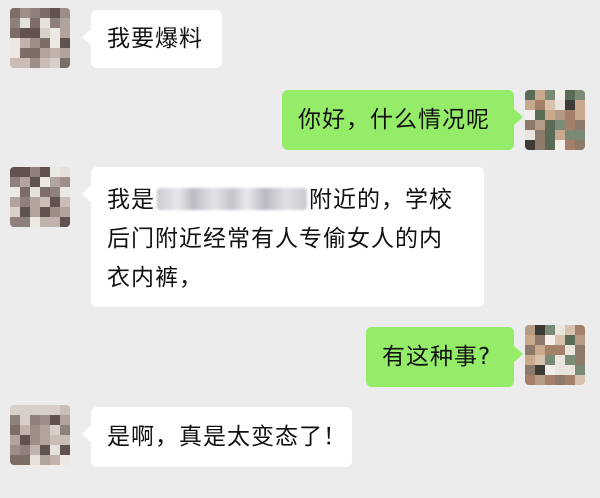 The height and width of the screenshot is (498, 600). I want to click on incoming-message-bubble: 是啊，真是太变态了！, so click(217, 437).